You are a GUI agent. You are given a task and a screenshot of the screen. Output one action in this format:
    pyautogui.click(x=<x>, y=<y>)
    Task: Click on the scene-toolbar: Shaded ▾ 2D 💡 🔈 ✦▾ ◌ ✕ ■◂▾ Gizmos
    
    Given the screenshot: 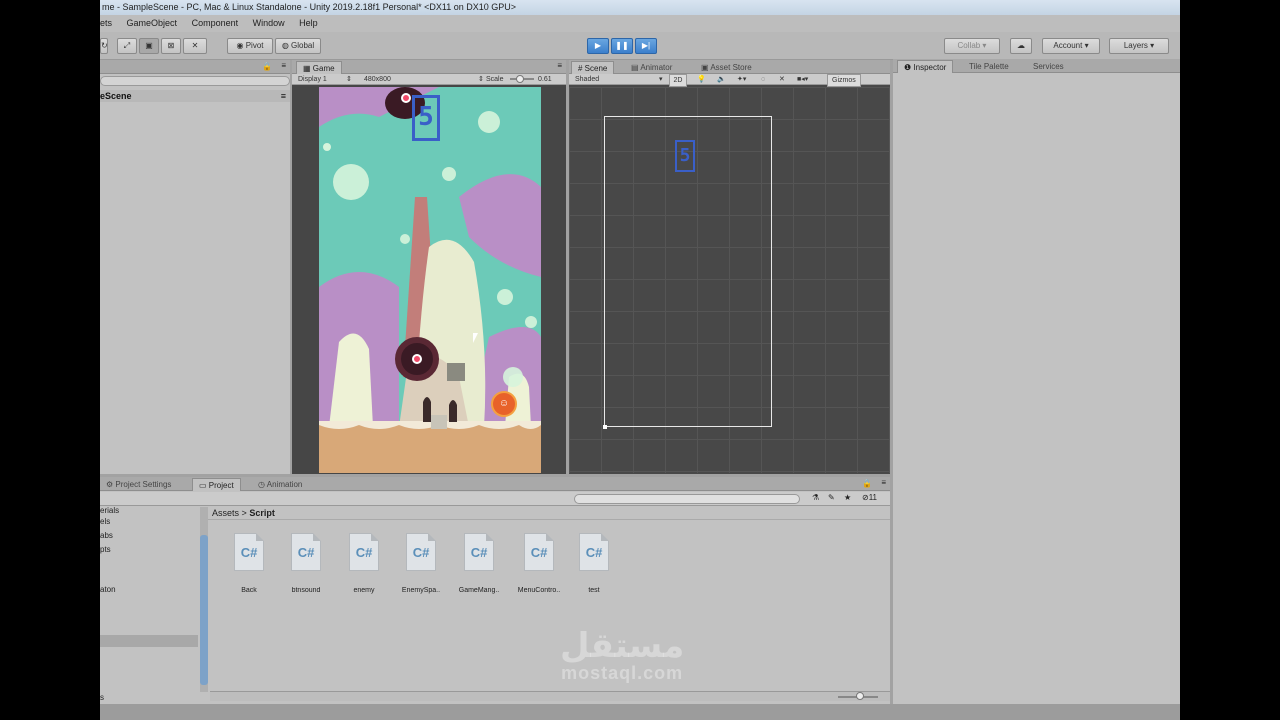 What is the action you would take?
    pyautogui.click(x=729, y=80)
    